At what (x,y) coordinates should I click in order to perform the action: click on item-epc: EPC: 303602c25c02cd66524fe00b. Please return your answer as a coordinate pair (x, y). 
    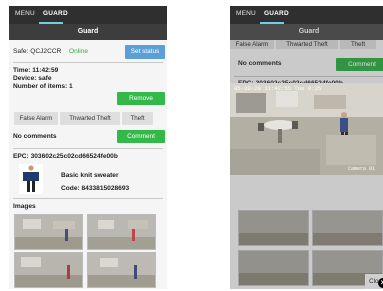
    Looking at the image, I should click on (65, 156).